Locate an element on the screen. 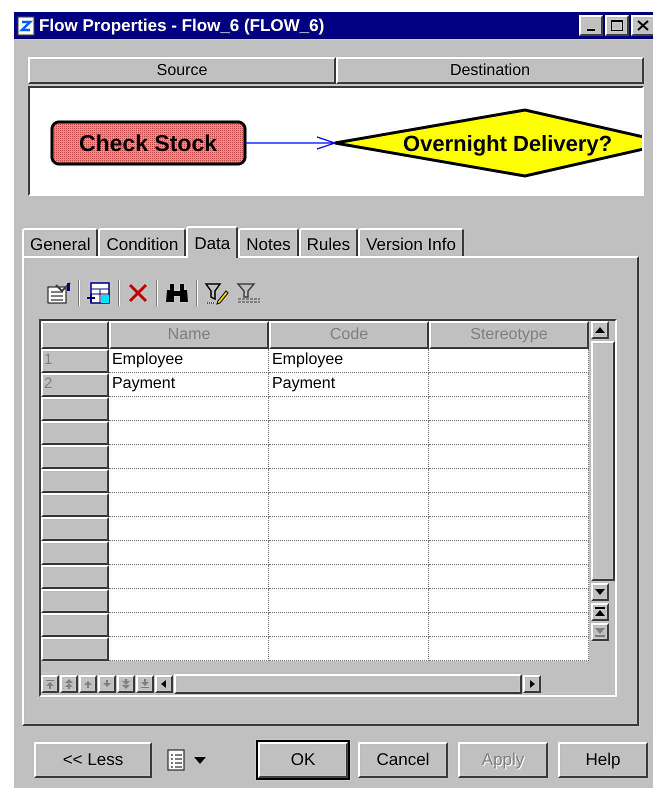 The image size is (653, 788). move-page-down-button is located at coordinates (126, 684).